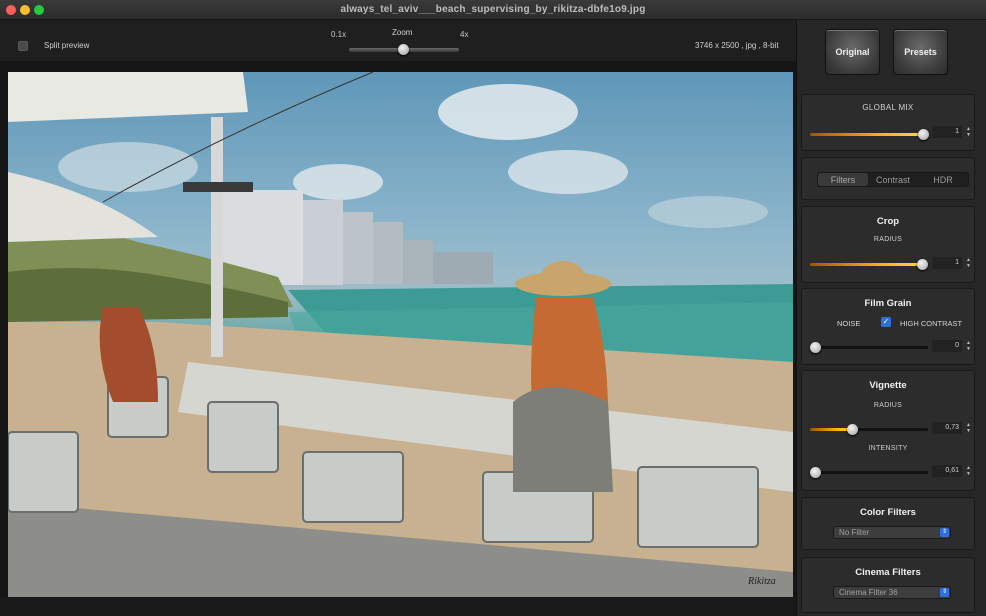  Describe the element at coordinates (398, 606) in the screenshot. I see `bottom-strip` at that location.